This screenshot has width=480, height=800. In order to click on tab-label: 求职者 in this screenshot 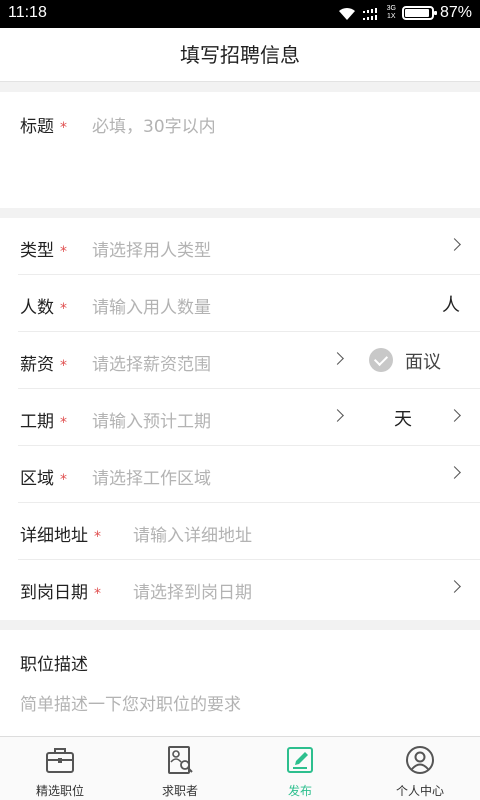, I will do `click(179, 791)`.